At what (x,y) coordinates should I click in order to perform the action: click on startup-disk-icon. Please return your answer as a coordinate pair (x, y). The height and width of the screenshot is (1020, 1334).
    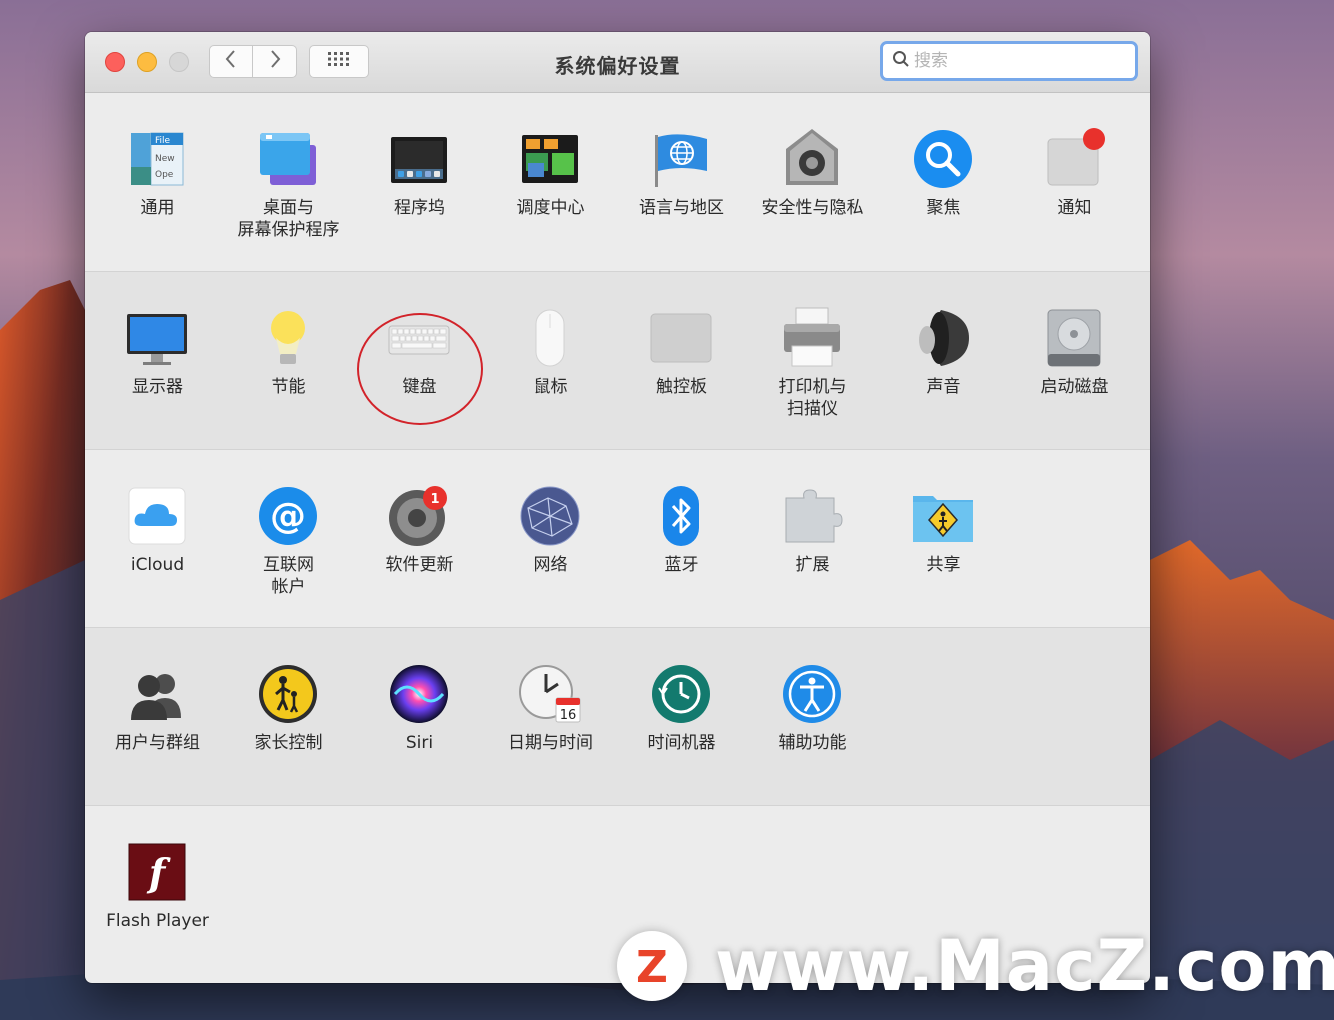
    Looking at the image, I should click on (1074, 338).